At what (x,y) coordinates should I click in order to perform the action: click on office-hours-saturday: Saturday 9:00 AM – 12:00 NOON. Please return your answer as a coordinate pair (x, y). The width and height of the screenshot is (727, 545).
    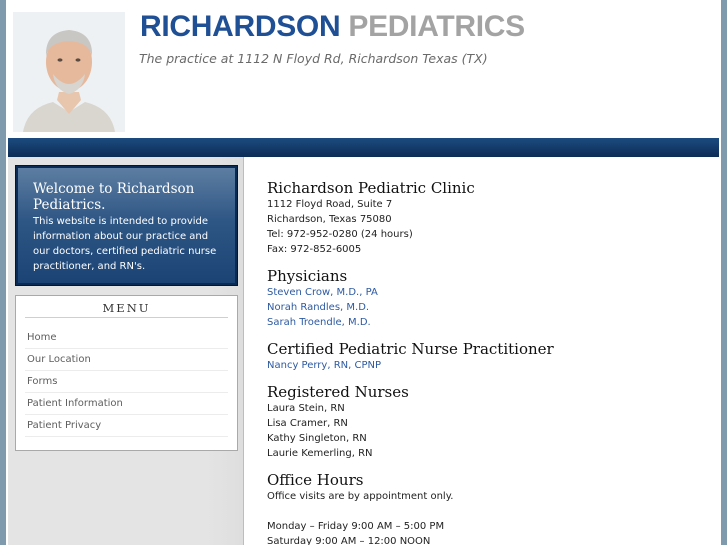
    Looking at the image, I should click on (349, 540).